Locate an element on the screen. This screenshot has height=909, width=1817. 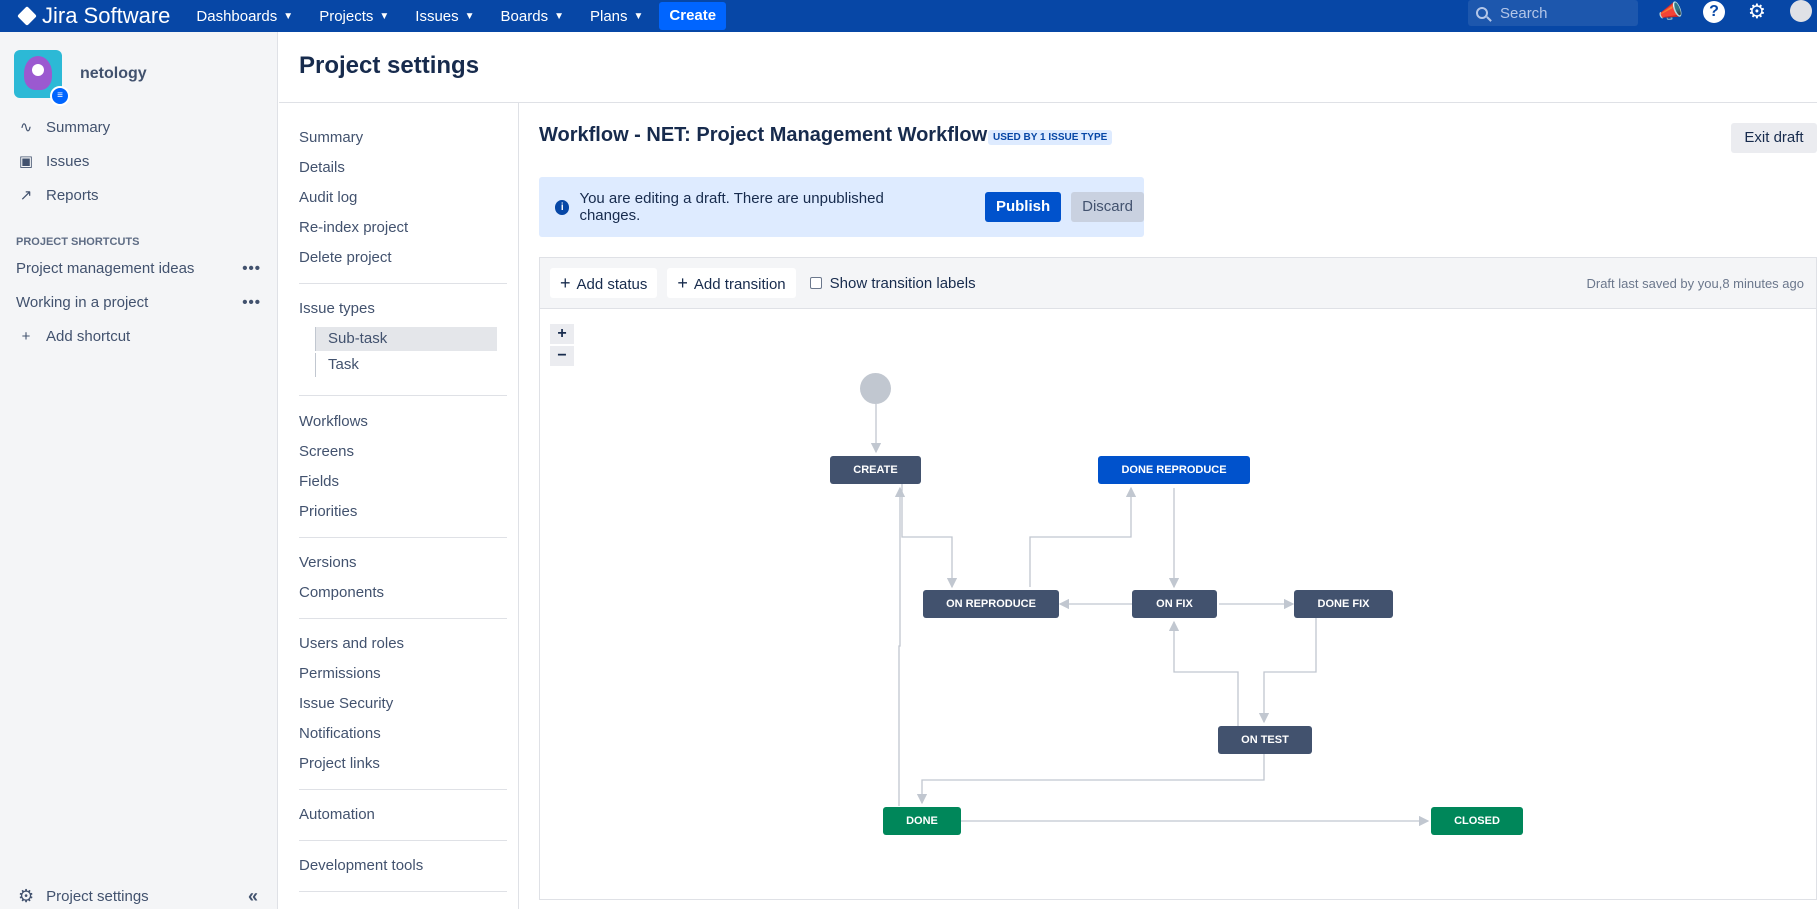
transition-ontest-onfix is located at coordinates (1203, 673).